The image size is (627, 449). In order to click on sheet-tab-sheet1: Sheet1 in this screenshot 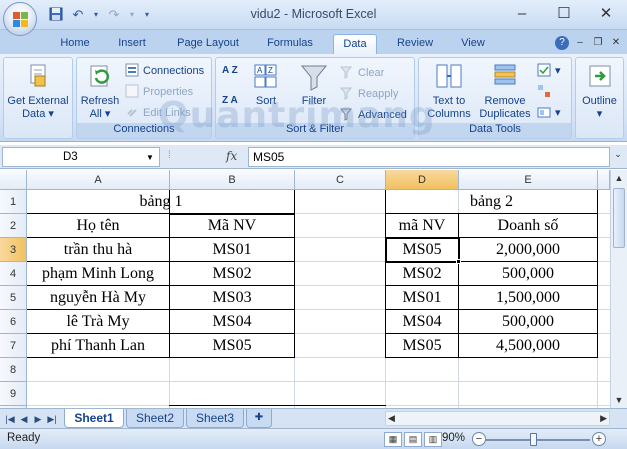, I will do `click(94, 418)`.